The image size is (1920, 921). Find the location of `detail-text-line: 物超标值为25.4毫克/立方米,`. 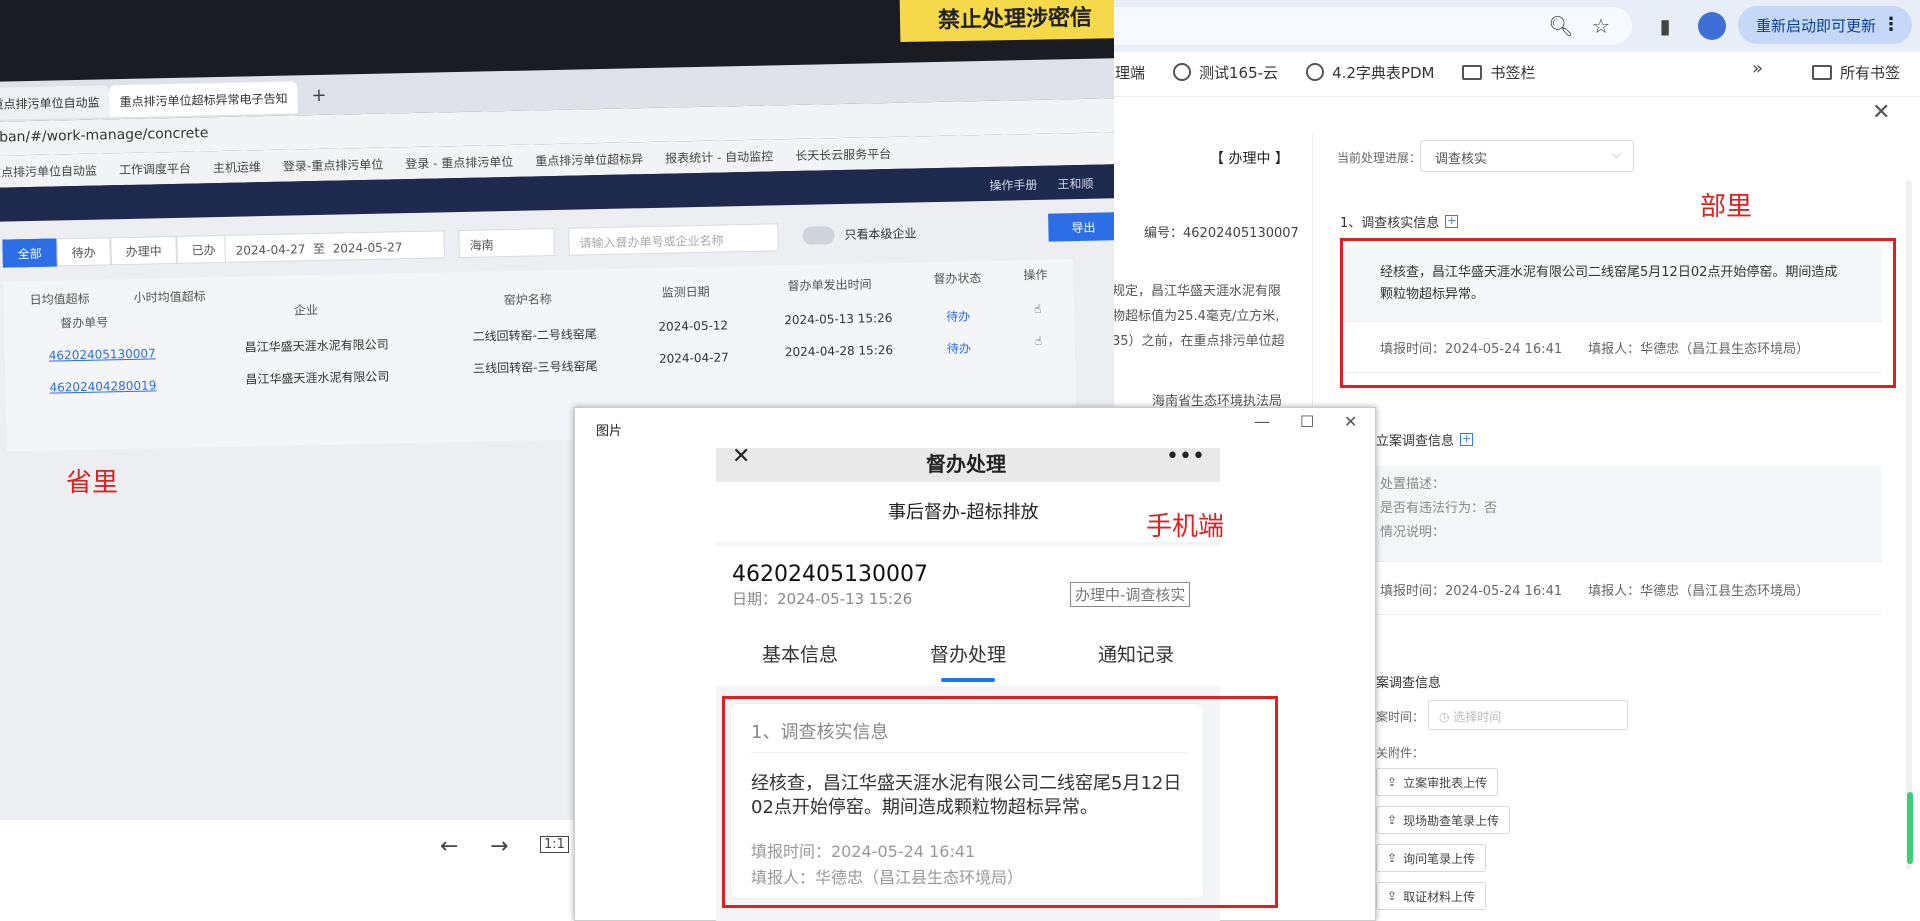

detail-text-line: 物超标值为25.4毫克/立方米, is located at coordinates (1196, 316).